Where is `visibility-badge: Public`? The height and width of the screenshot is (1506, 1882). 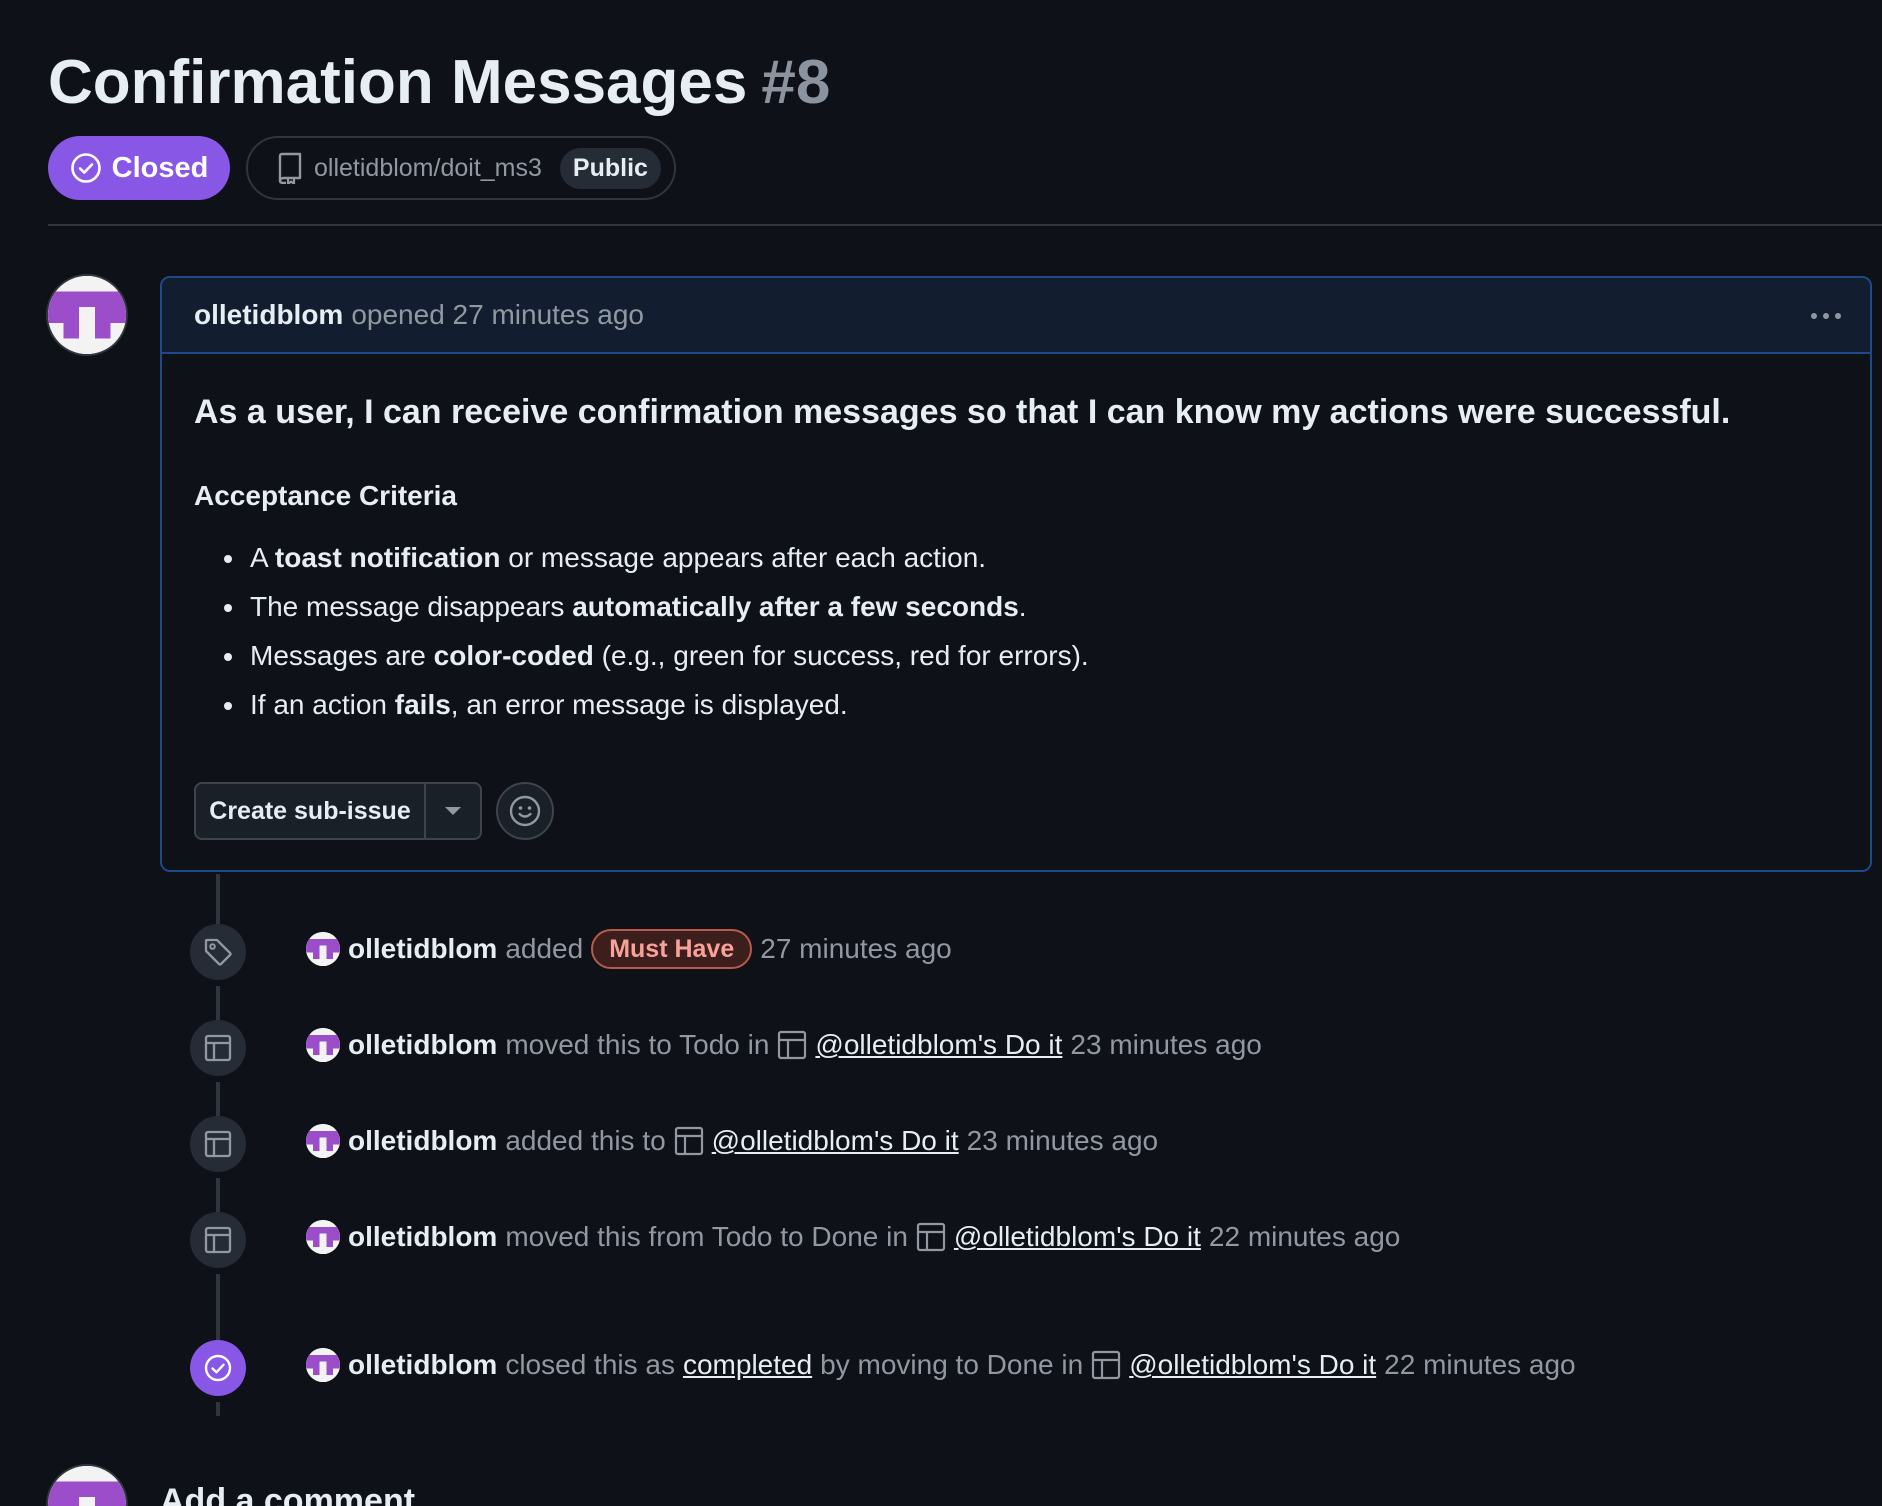 visibility-badge: Public is located at coordinates (610, 168).